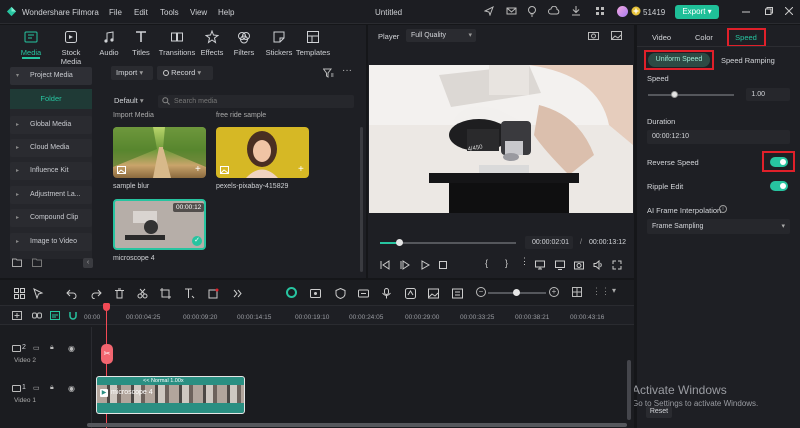 Image resolution: width=800 pixels, height=428 pixels. I want to click on delete-icon, so click(119, 293).